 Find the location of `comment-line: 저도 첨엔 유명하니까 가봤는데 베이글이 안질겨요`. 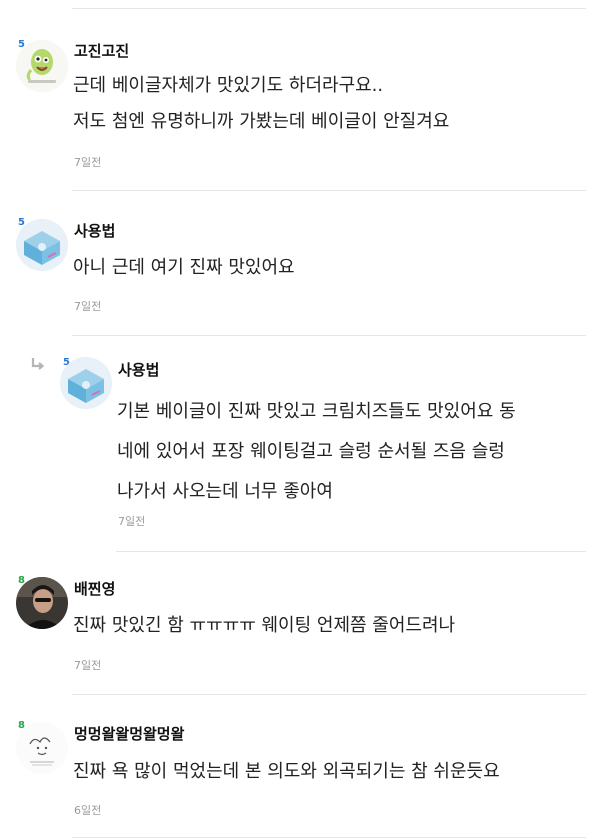

comment-line: 저도 첨엔 유명하니까 가봤는데 베이글이 안질겨요 is located at coordinates (261, 121).